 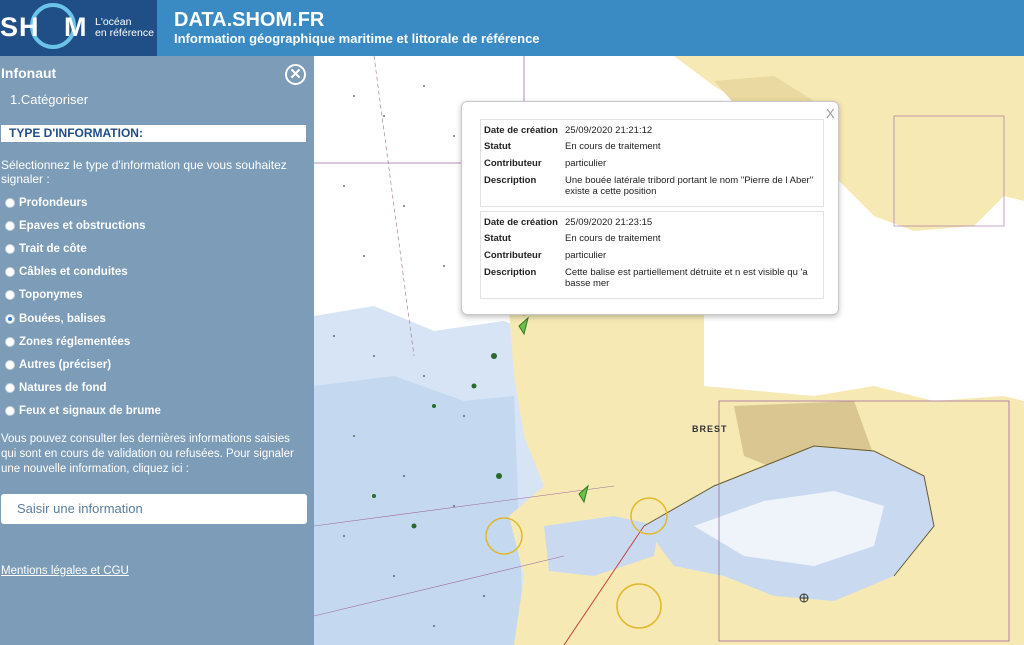 I want to click on option-label: Zones réglementées, so click(x=75, y=341).